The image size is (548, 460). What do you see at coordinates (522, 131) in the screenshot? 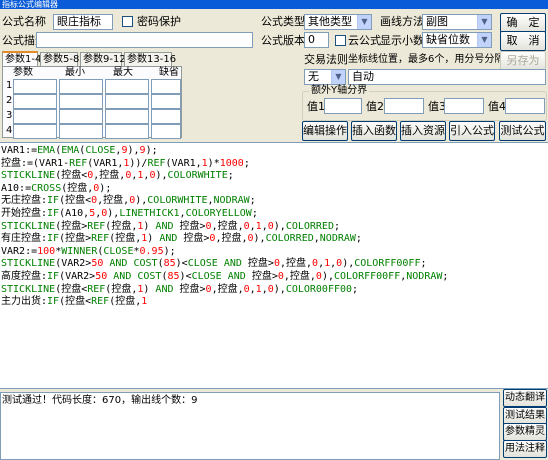
I see `test-formula-button: 测试公式` at bounding box center [522, 131].